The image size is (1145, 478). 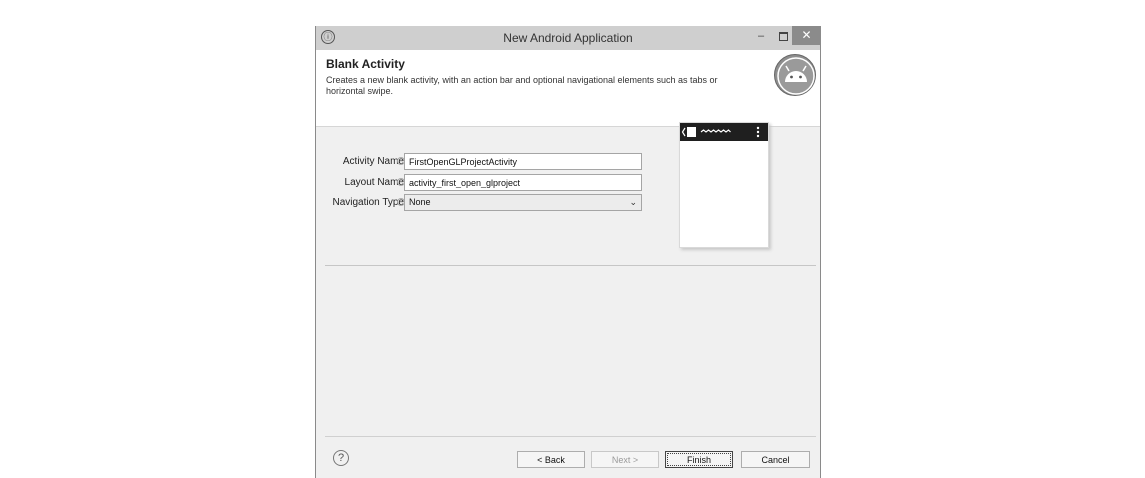 What do you see at coordinates (806, 35) in the screenshot?
I see `close-button: ✕` at bounding box center [806, 35].